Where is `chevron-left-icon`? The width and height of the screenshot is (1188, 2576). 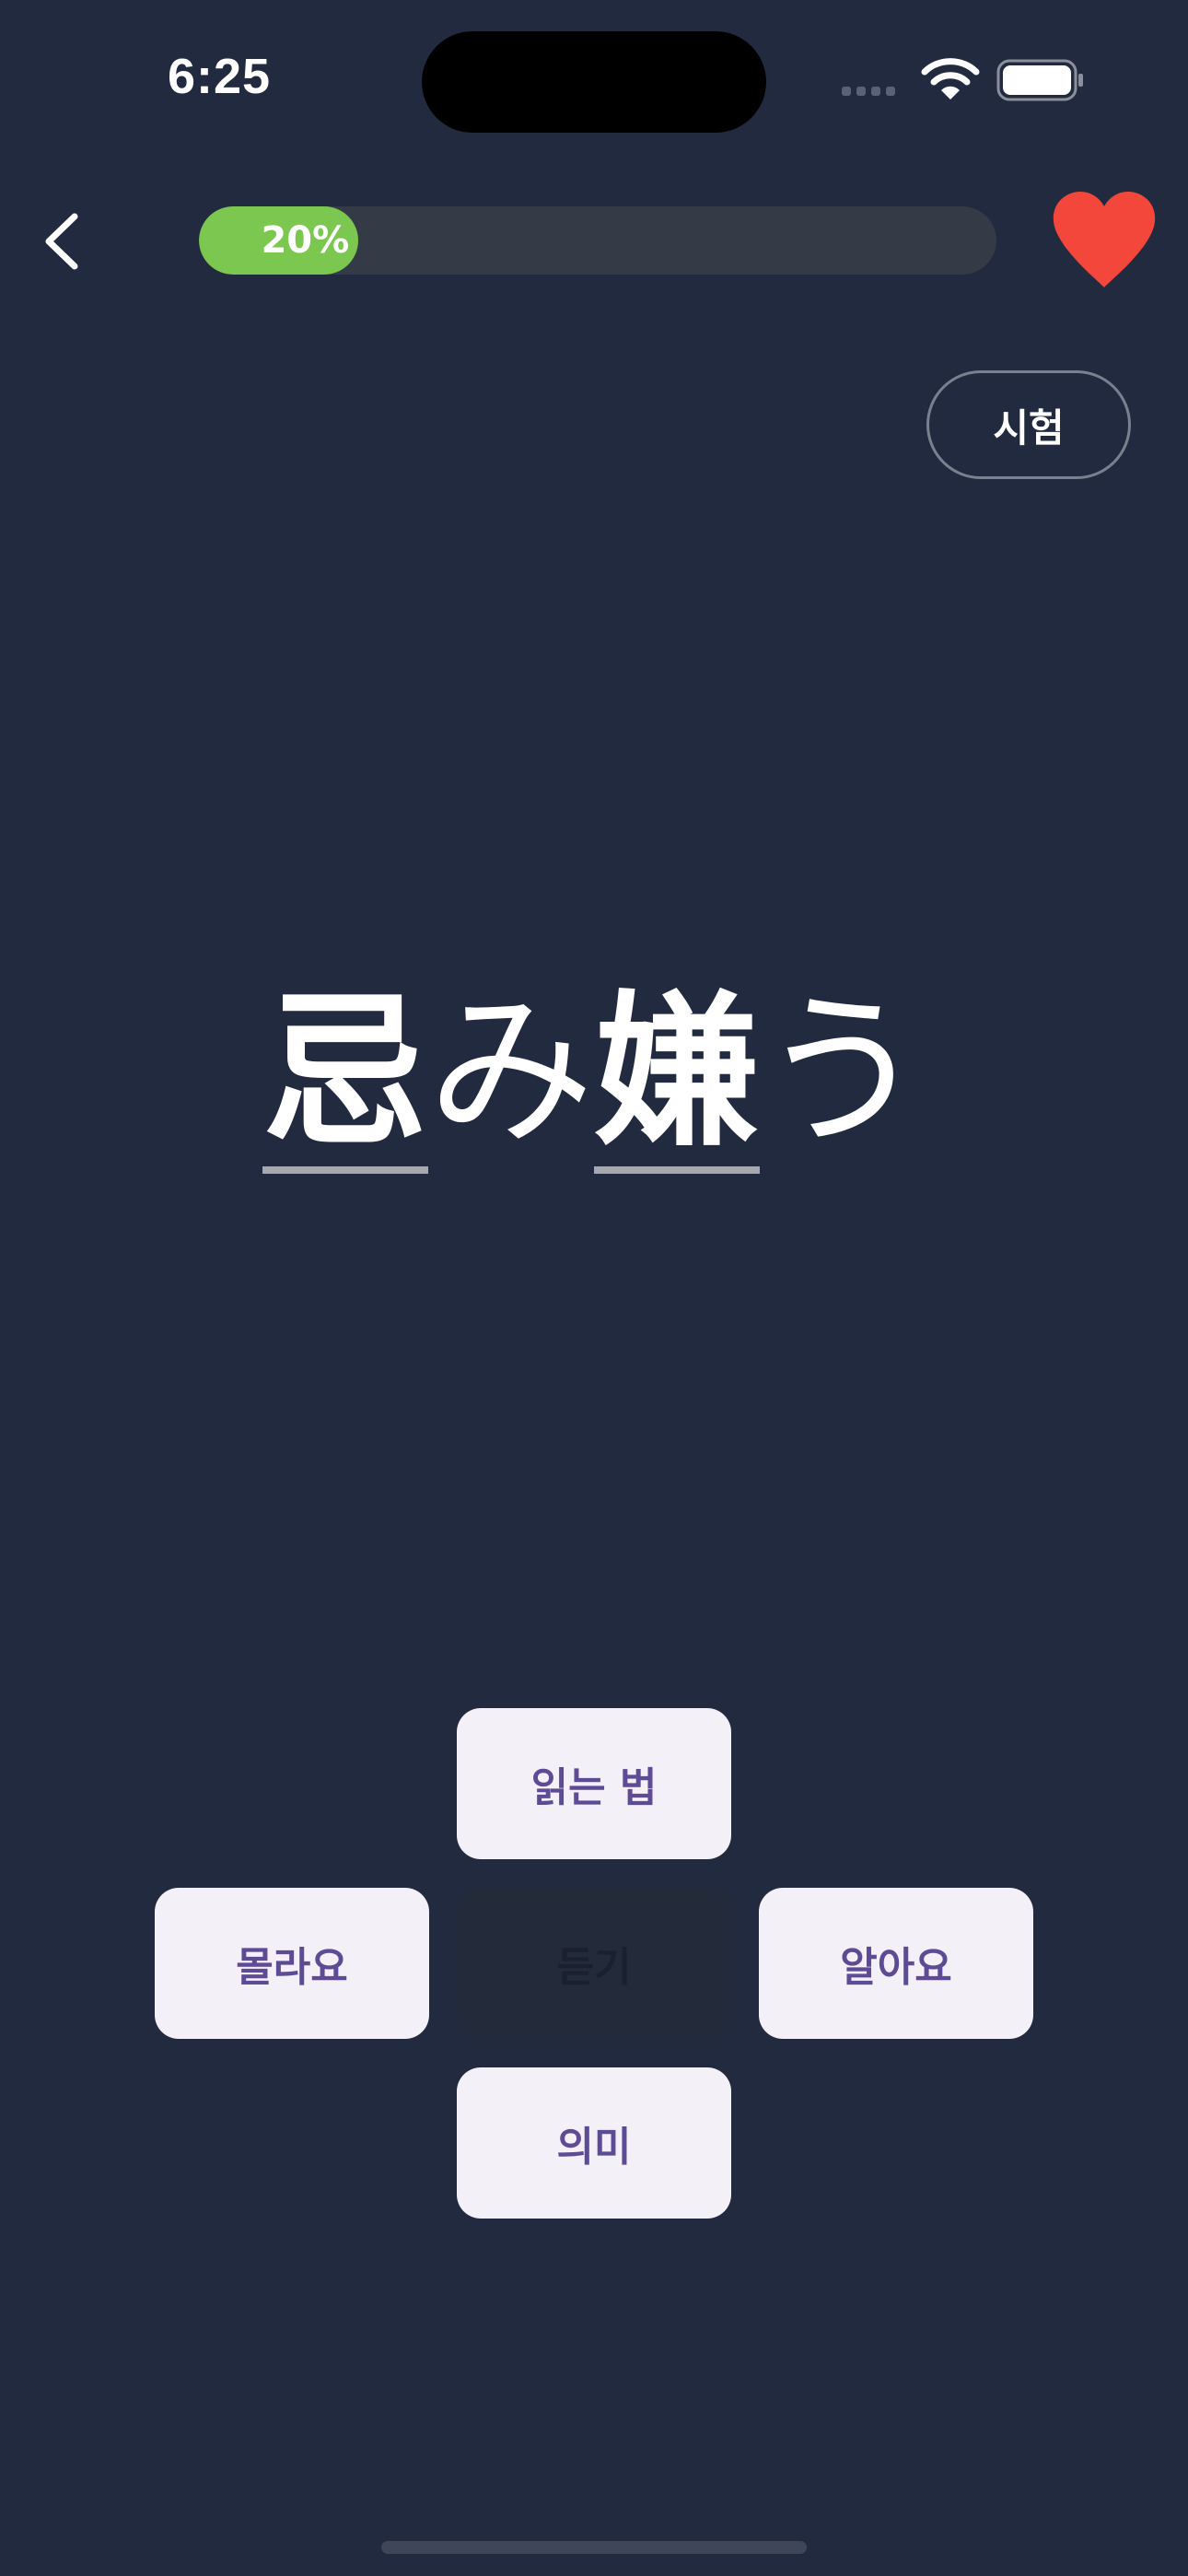 chevron-left-icon is located at coordinates (61, 241).